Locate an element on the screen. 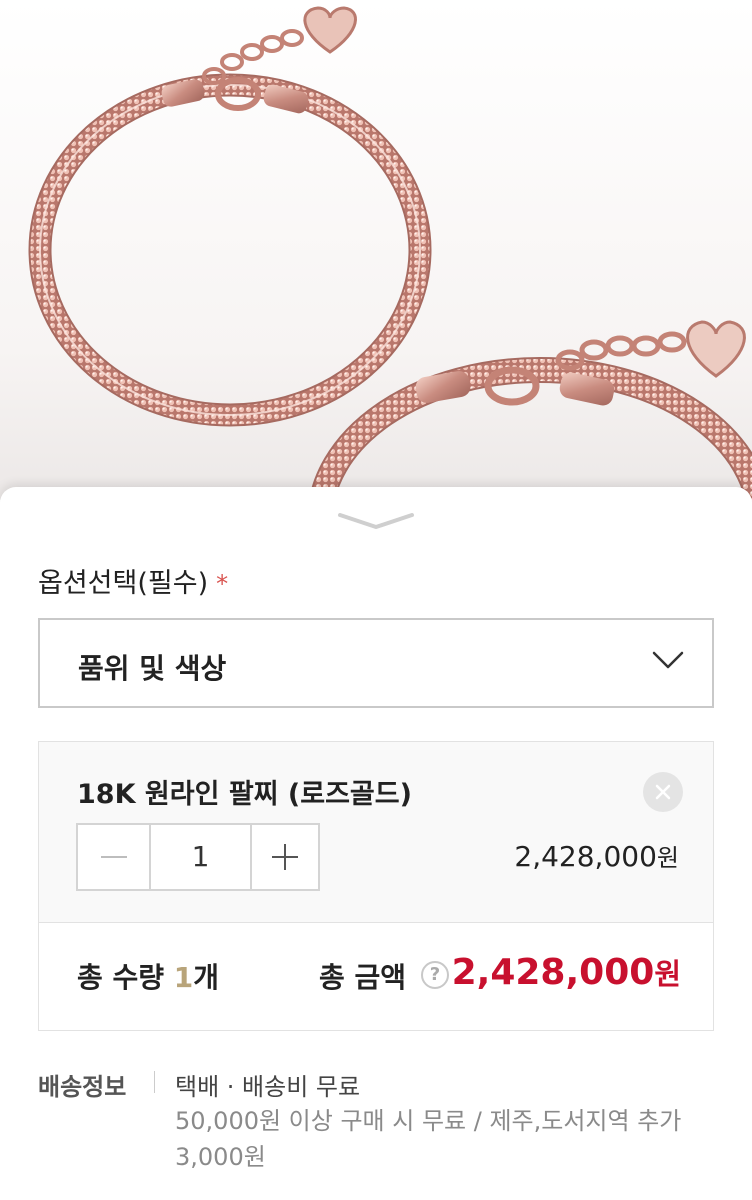  item-price-currency: 원 is located at coordinates (667, 858).